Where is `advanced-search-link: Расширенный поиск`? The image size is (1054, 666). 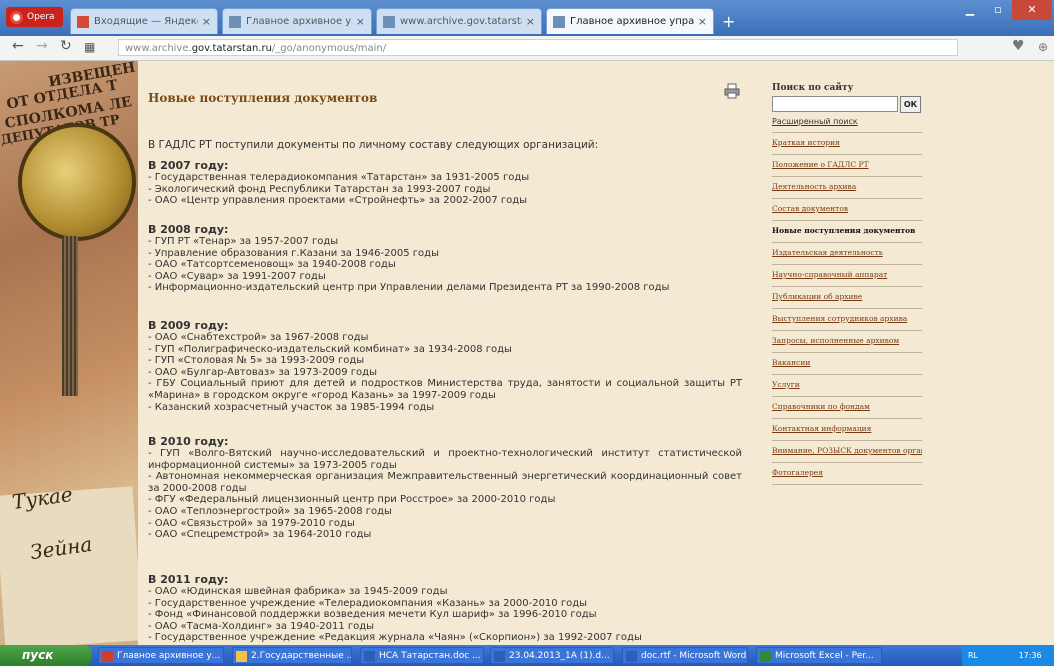
advanced-search-link: Расширенный поиск is located at coordinates (847, 121).